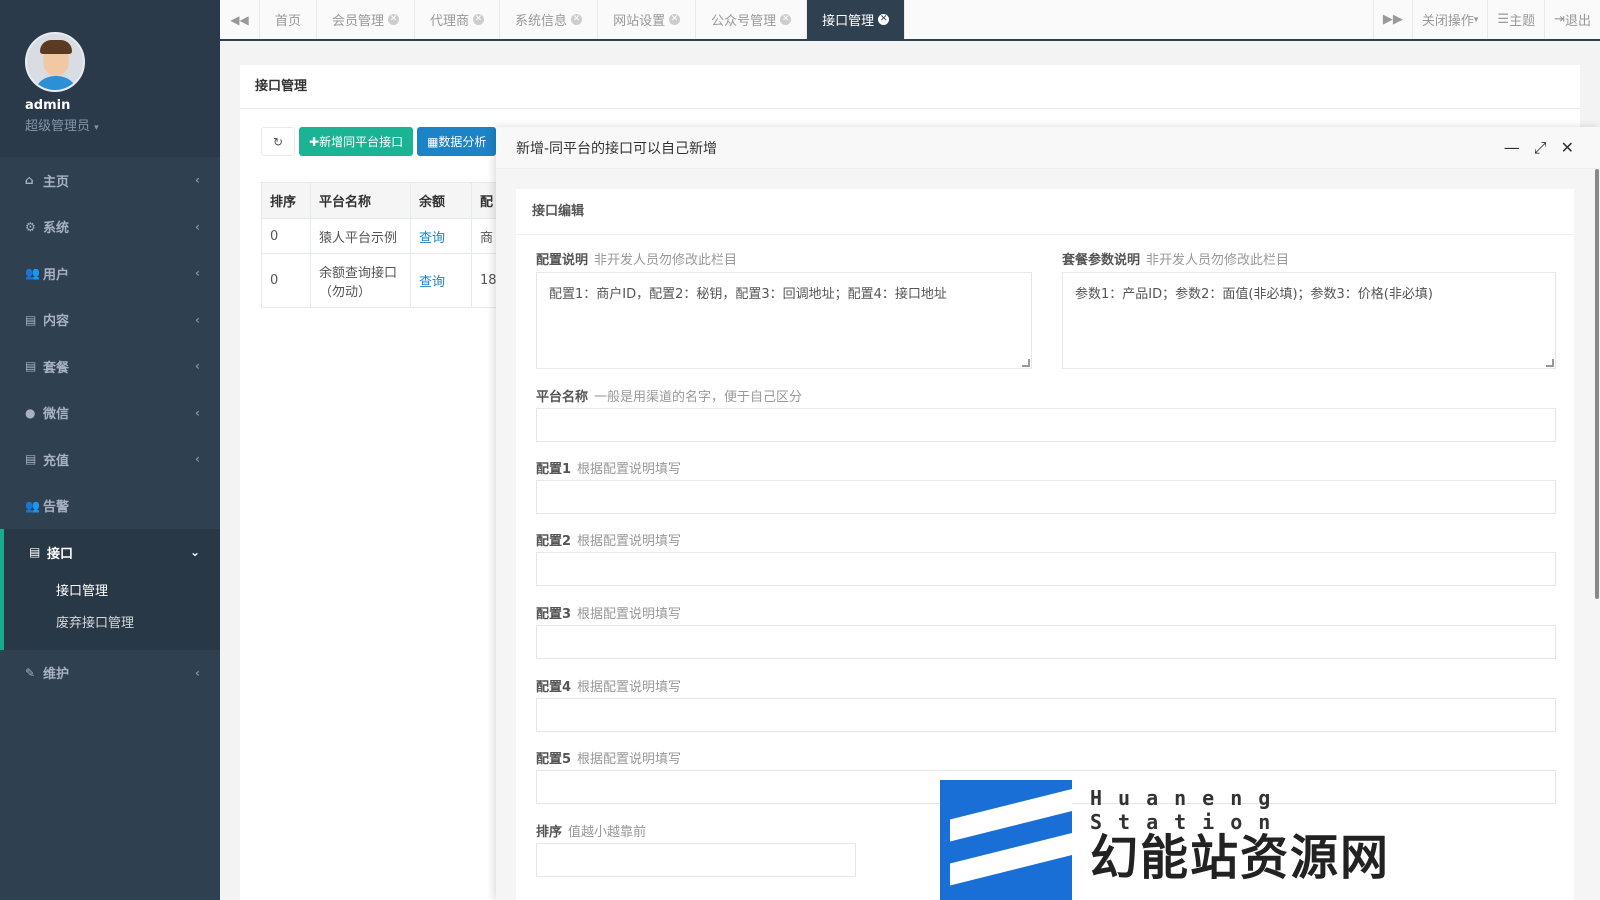 The width and height of the screenshot is (1600, 900). What do you see at coordinates (441, 200) in the screenshot?
I see `column-header: 余额` at bounding box center [441, 200].